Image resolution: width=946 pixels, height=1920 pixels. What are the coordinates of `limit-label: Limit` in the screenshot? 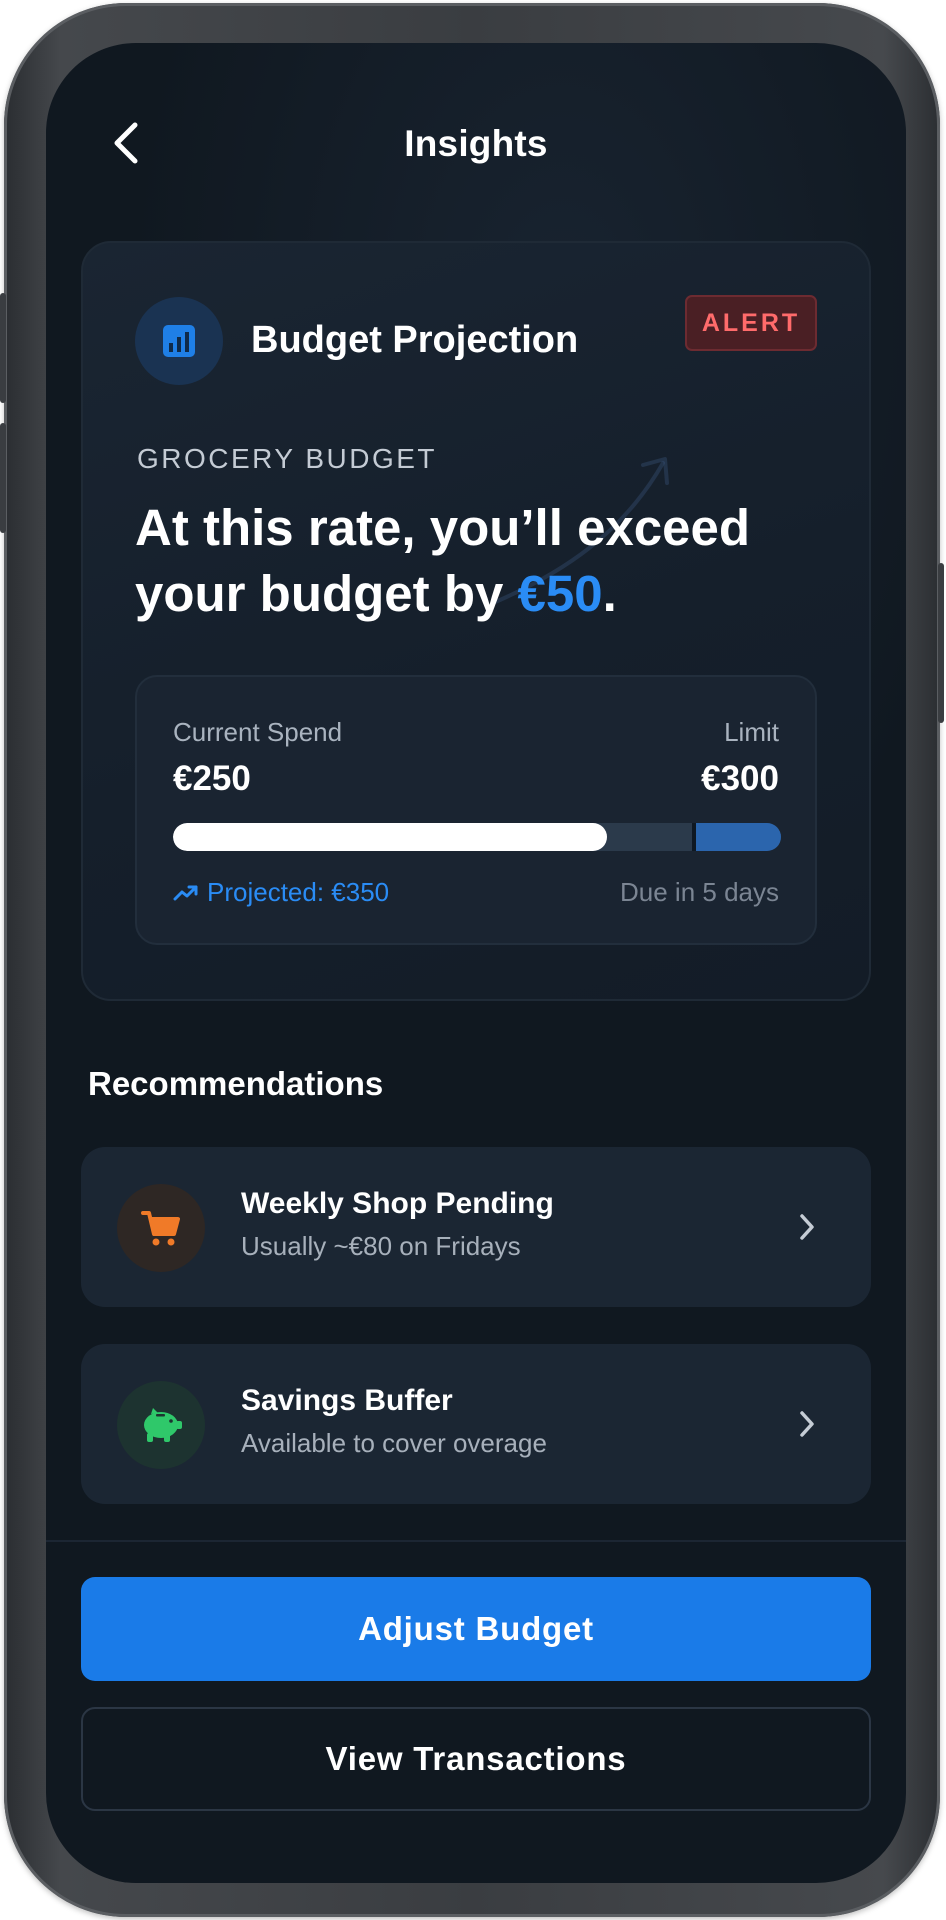 It's located at (751, 732).